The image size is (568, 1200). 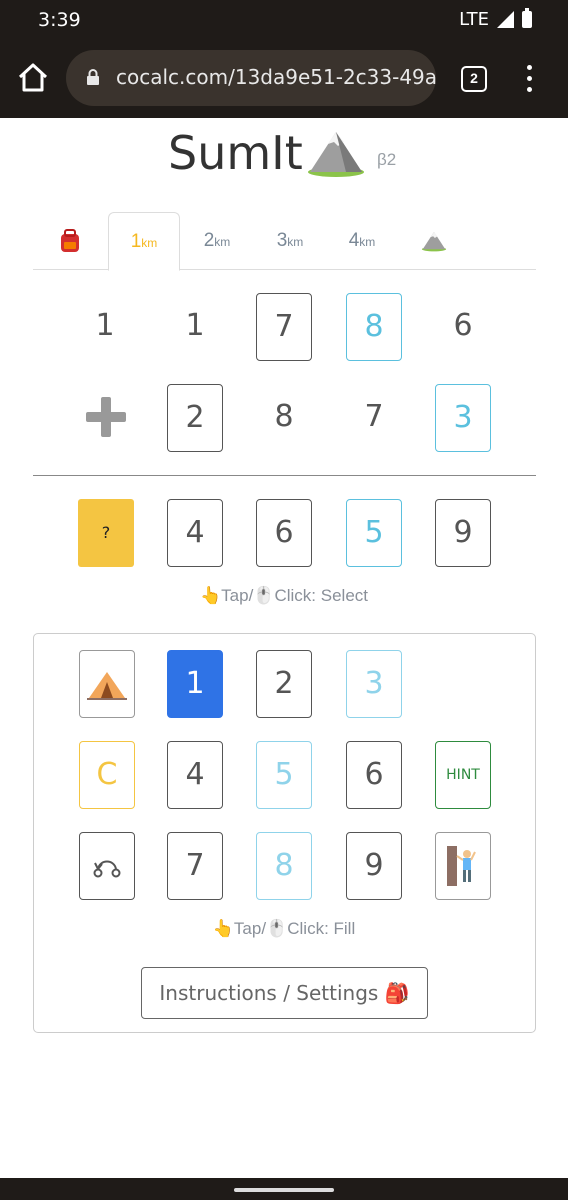 I want to click on battery-icon, so click(x=527, y=18).